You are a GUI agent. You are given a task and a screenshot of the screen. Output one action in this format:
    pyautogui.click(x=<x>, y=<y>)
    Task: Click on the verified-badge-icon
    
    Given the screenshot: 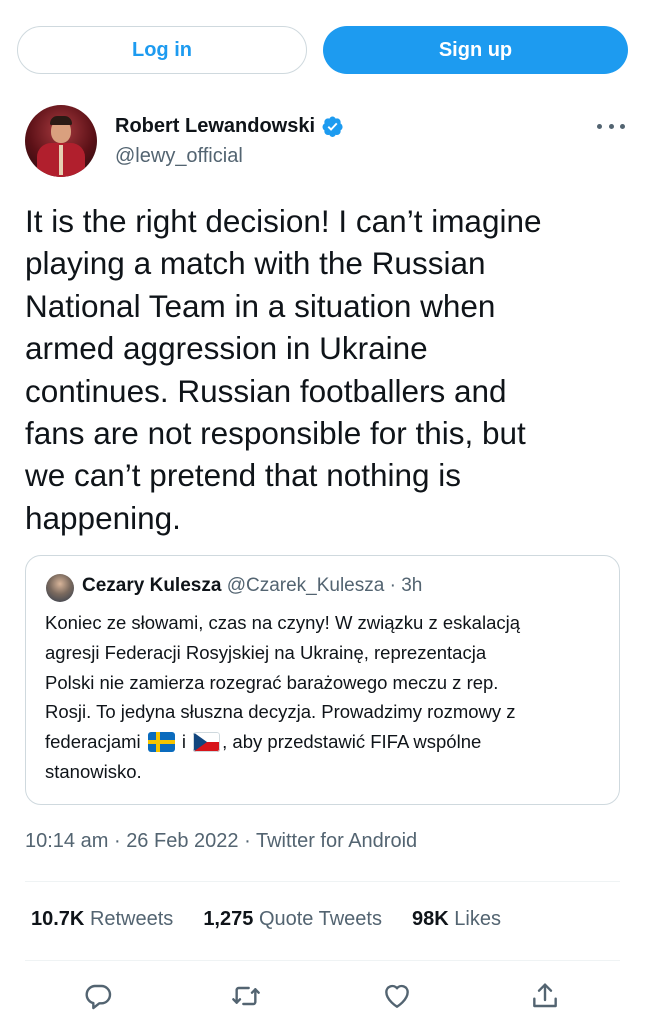 What is the action you would take?
    pyautogui.click(x=332, y=126)
    